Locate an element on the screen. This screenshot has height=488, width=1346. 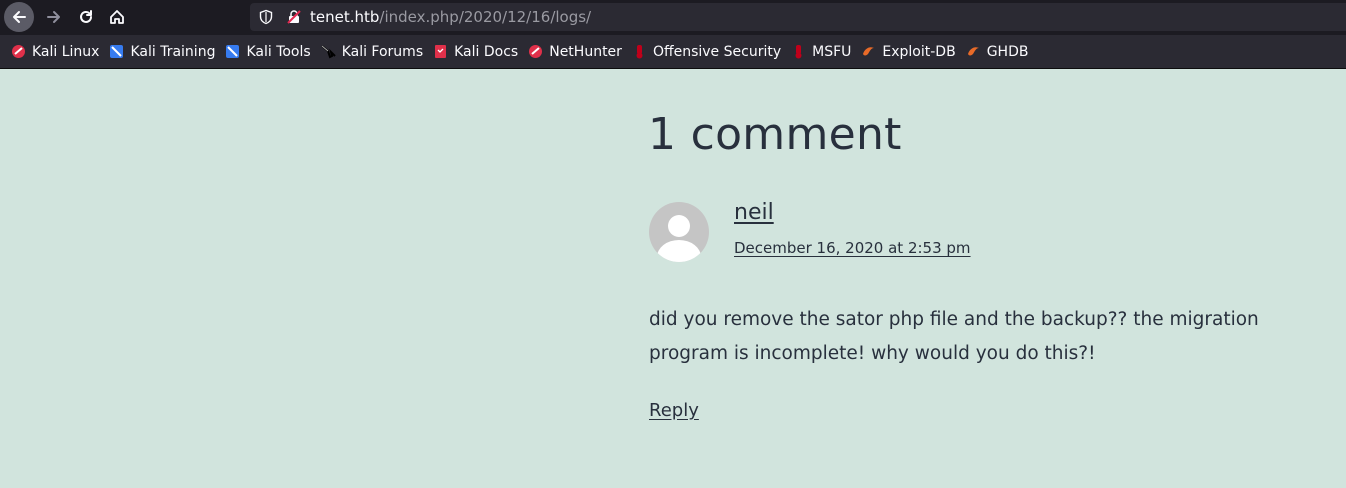
avatar is located at coordinates (679, 232).